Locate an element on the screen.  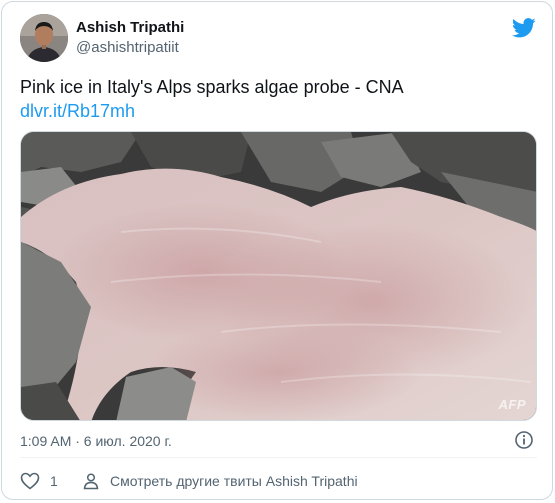
info-icon is located at coordinates (524, 440).